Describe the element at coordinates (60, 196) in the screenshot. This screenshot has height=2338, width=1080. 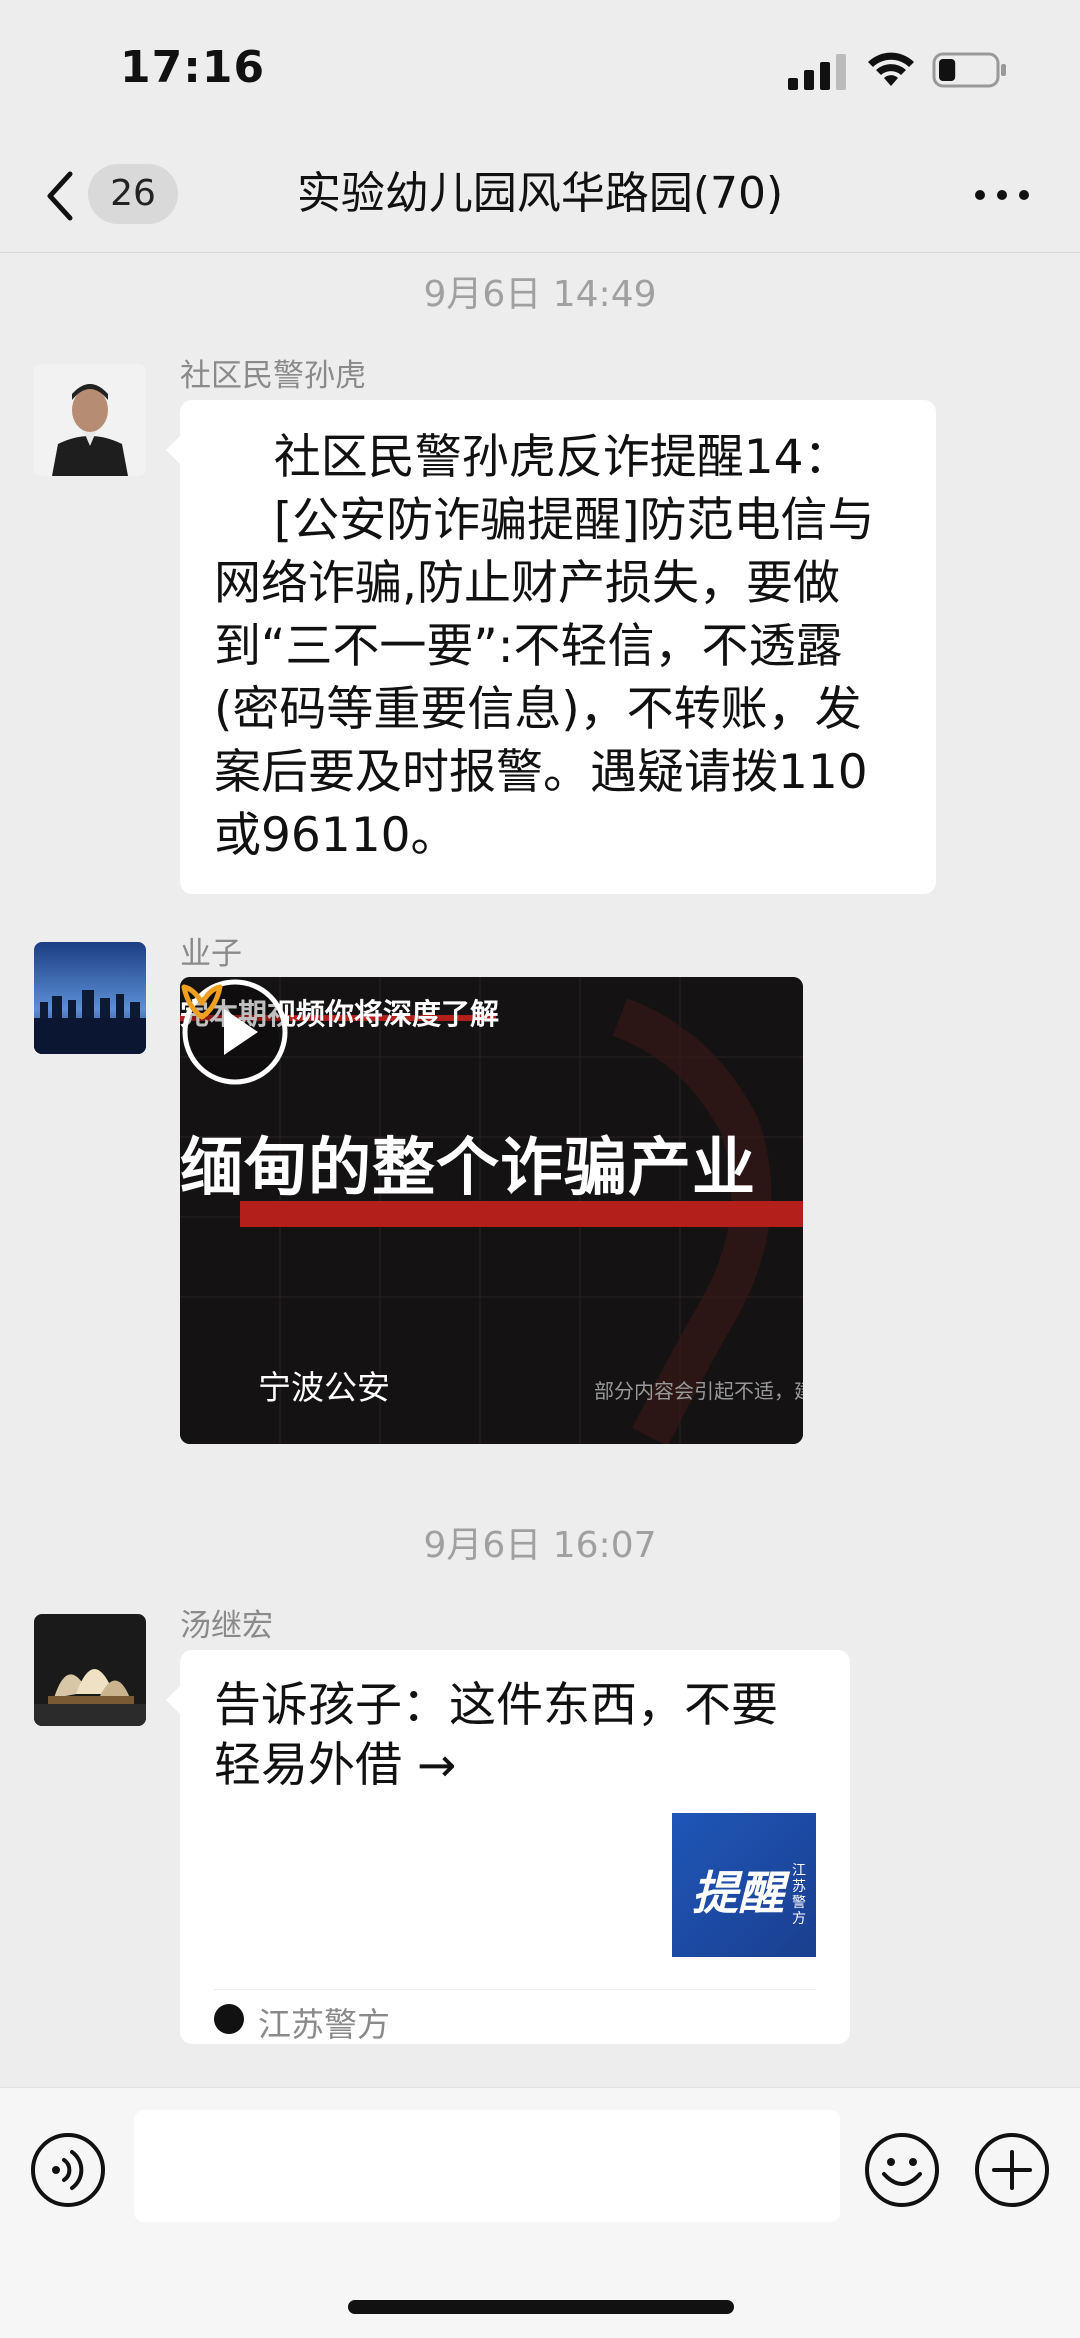
I see `back-icon` at that location.